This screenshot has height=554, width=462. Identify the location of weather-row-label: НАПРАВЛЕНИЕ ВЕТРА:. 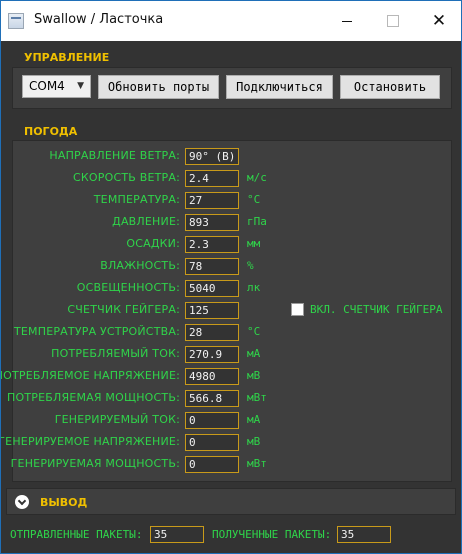
(114, 155).